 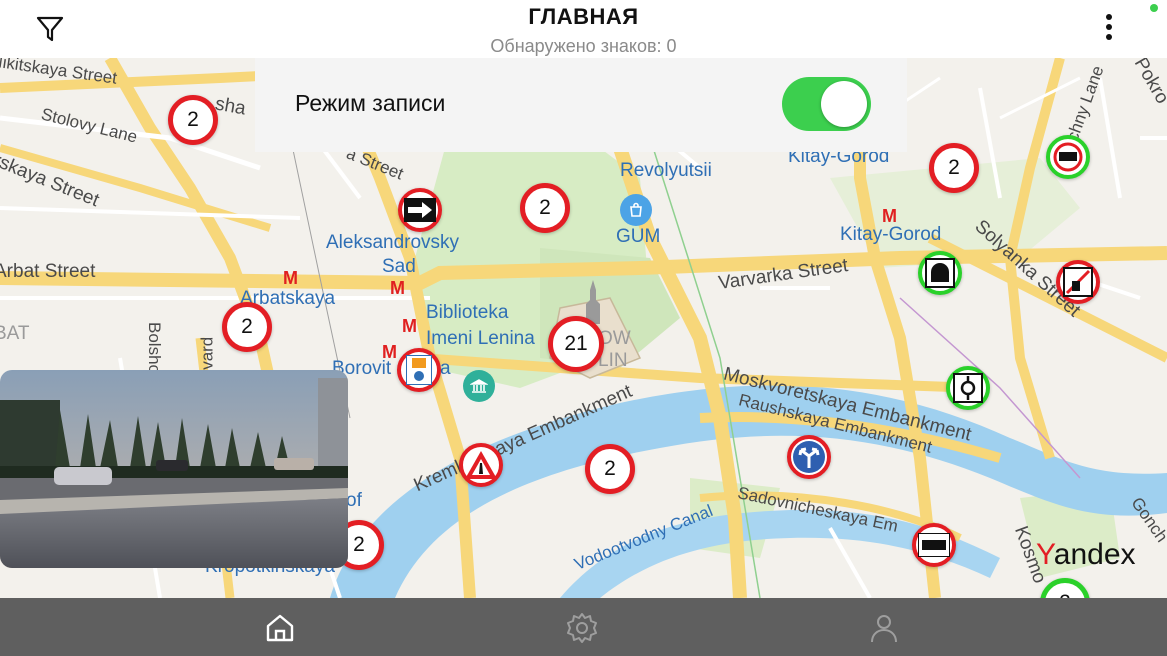 I want to click on map-label: BAT, so click(x=15, y=333).